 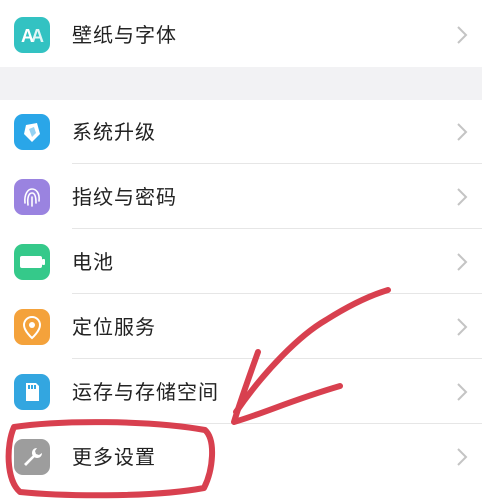 I want to click on settings-item-more-settings: 更多设置, so click(x=241, y=457).